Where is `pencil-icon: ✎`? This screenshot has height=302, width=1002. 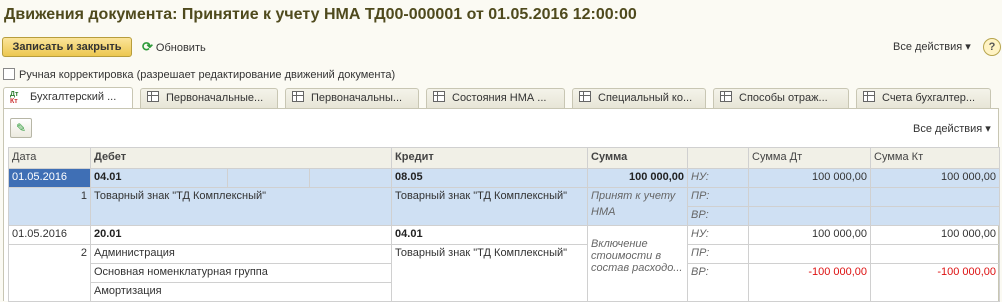 pencil-icon: ✎ is located at coordinates (21, 128).